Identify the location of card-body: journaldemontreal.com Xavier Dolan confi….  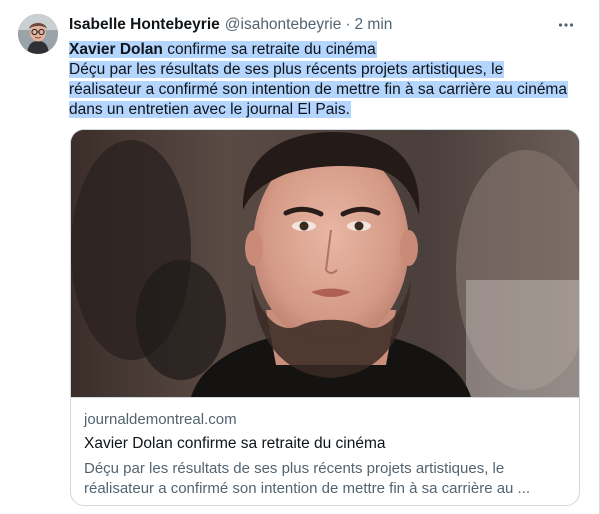
(325, 454).